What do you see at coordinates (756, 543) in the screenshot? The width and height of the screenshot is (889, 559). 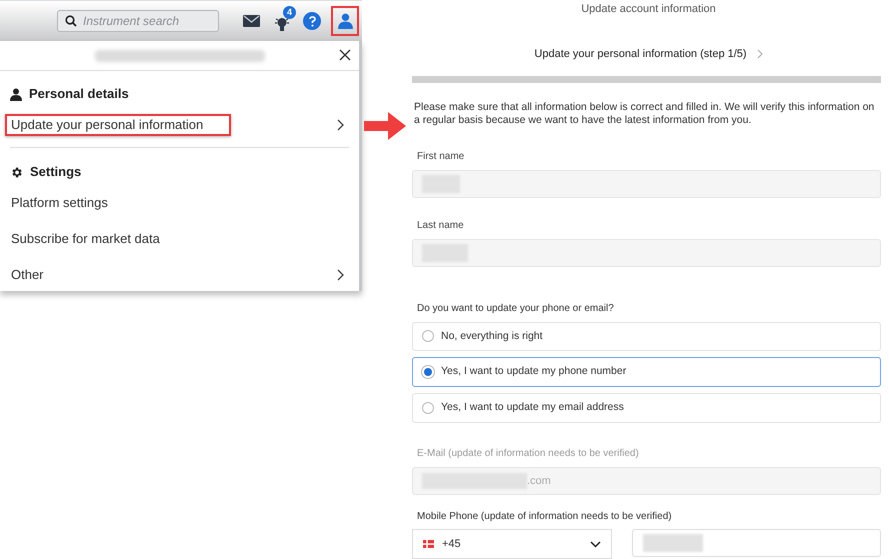 I see `phone-field` at bounding box center [756, 543].